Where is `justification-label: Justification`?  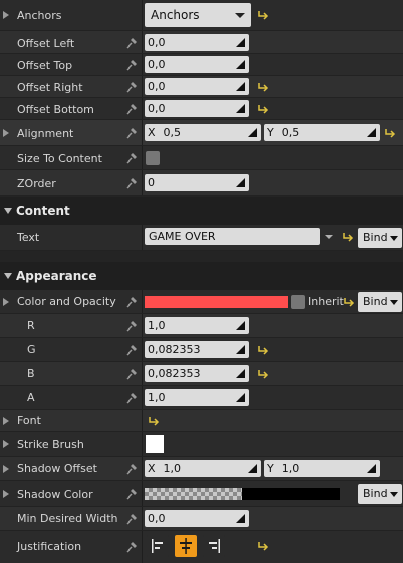 justification-label: Justification is located at coordinates (49, 546).